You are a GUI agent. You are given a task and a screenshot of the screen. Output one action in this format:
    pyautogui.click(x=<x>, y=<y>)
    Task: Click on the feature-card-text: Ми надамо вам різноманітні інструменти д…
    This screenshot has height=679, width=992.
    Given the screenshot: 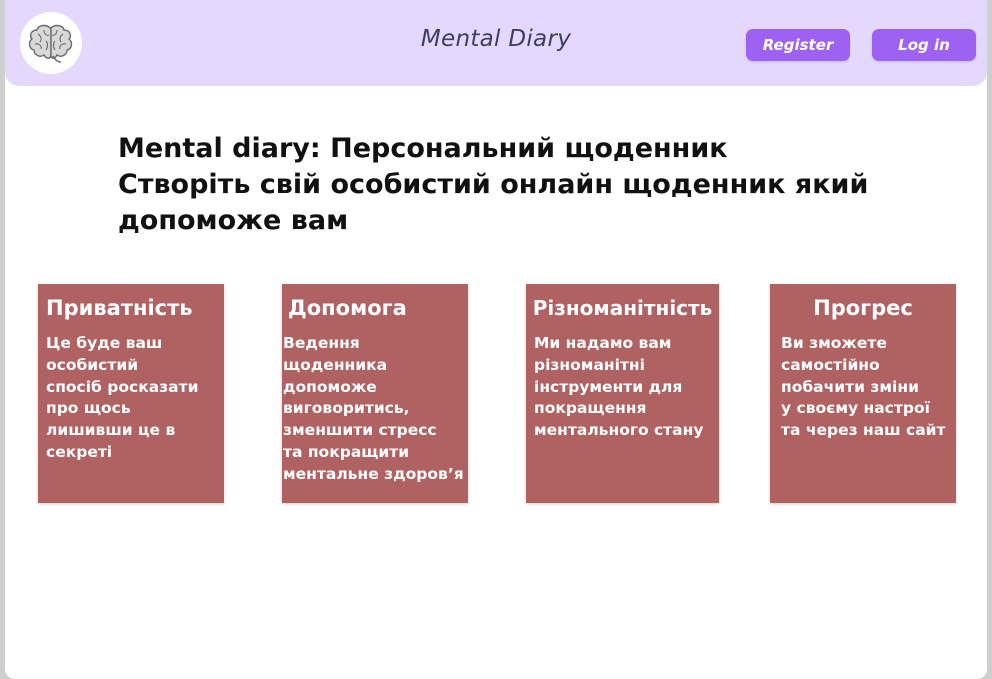 What is the action you would take?
    pyautogui.click(x=619, y=387)
    